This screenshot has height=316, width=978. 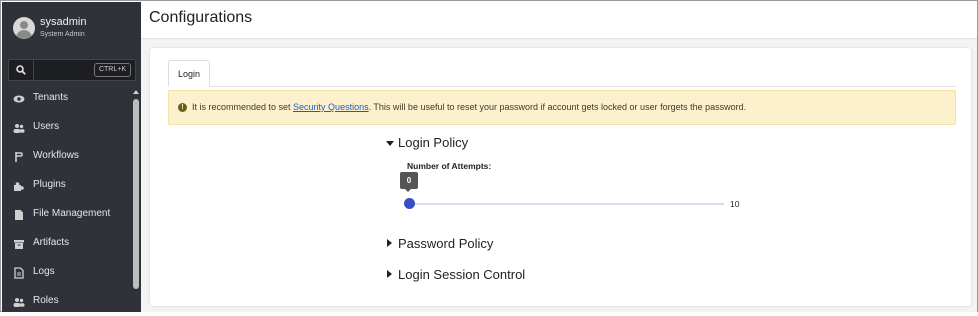 I want to click on sidebar-item-label: Roles, so click(x=46, y=300).